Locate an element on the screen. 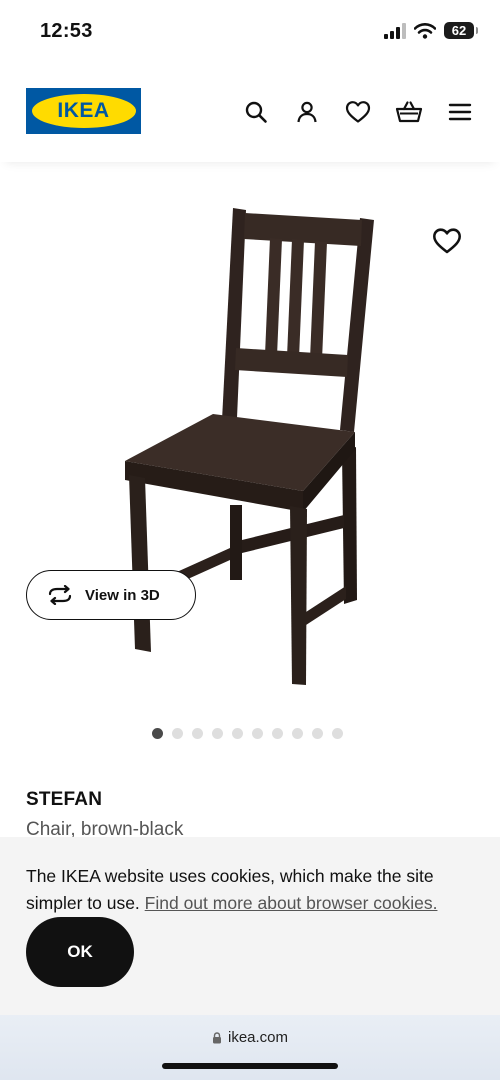 The image size is (500, 1080). ikea-logo: IKEA is located at coordinates (83, 111).